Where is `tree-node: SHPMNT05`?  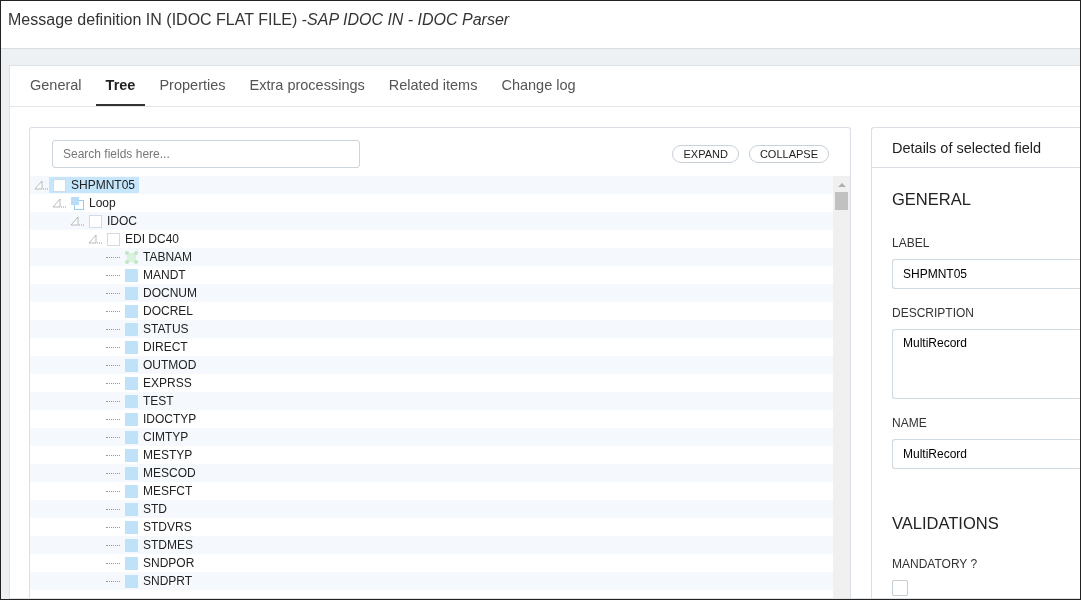 tree-node: SHPMNT05 is located at coordinates (94, 185).